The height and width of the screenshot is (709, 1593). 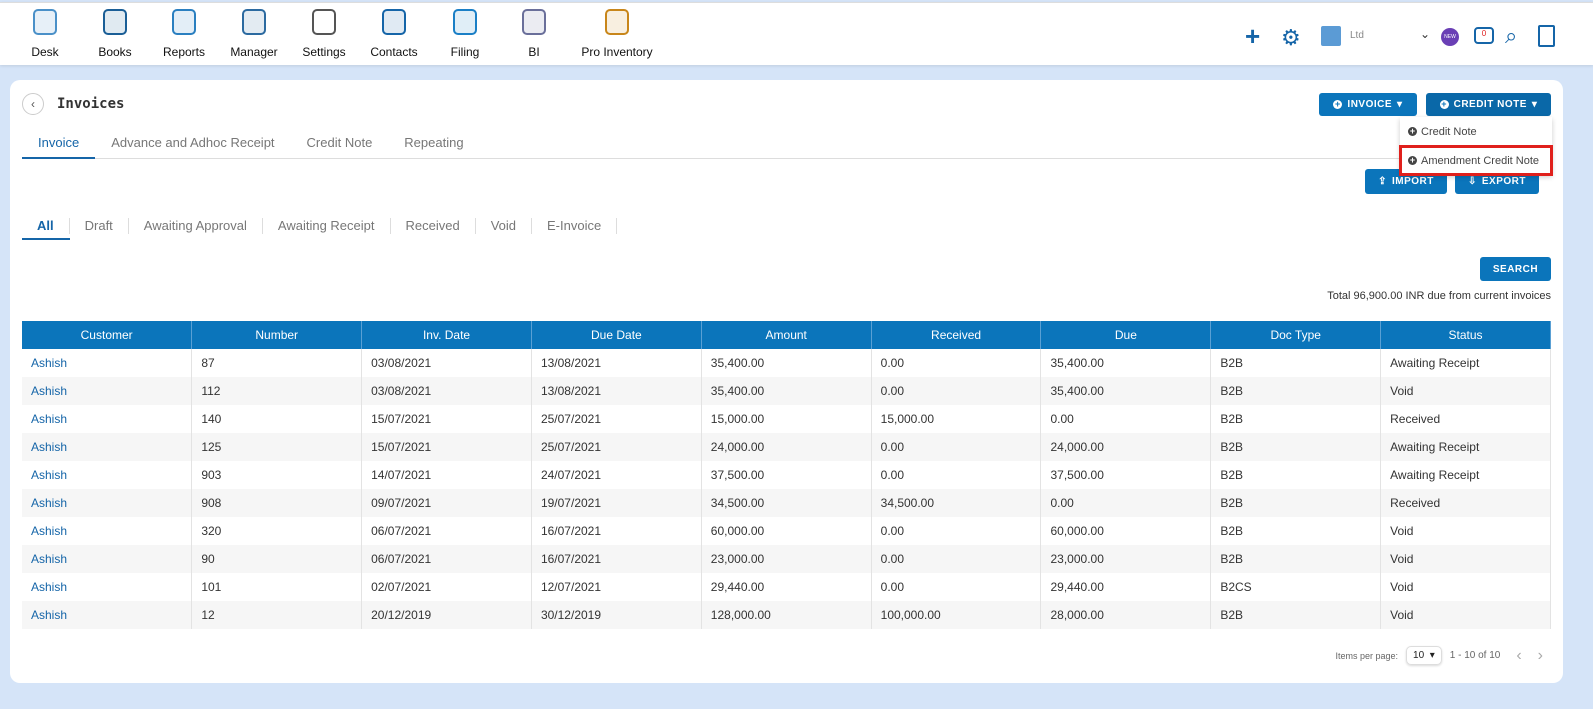 I want to click on subtab-all: All, so click(x=46, y=229).